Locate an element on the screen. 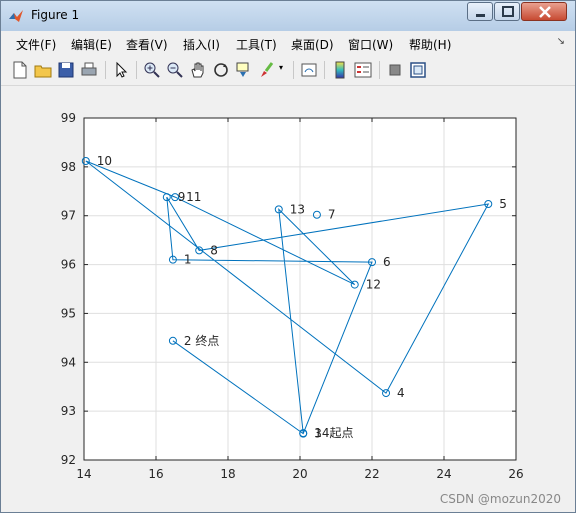 This screenshot has height=513, width=576. y-tick-label: 99 is located at coordinates (68, 118).